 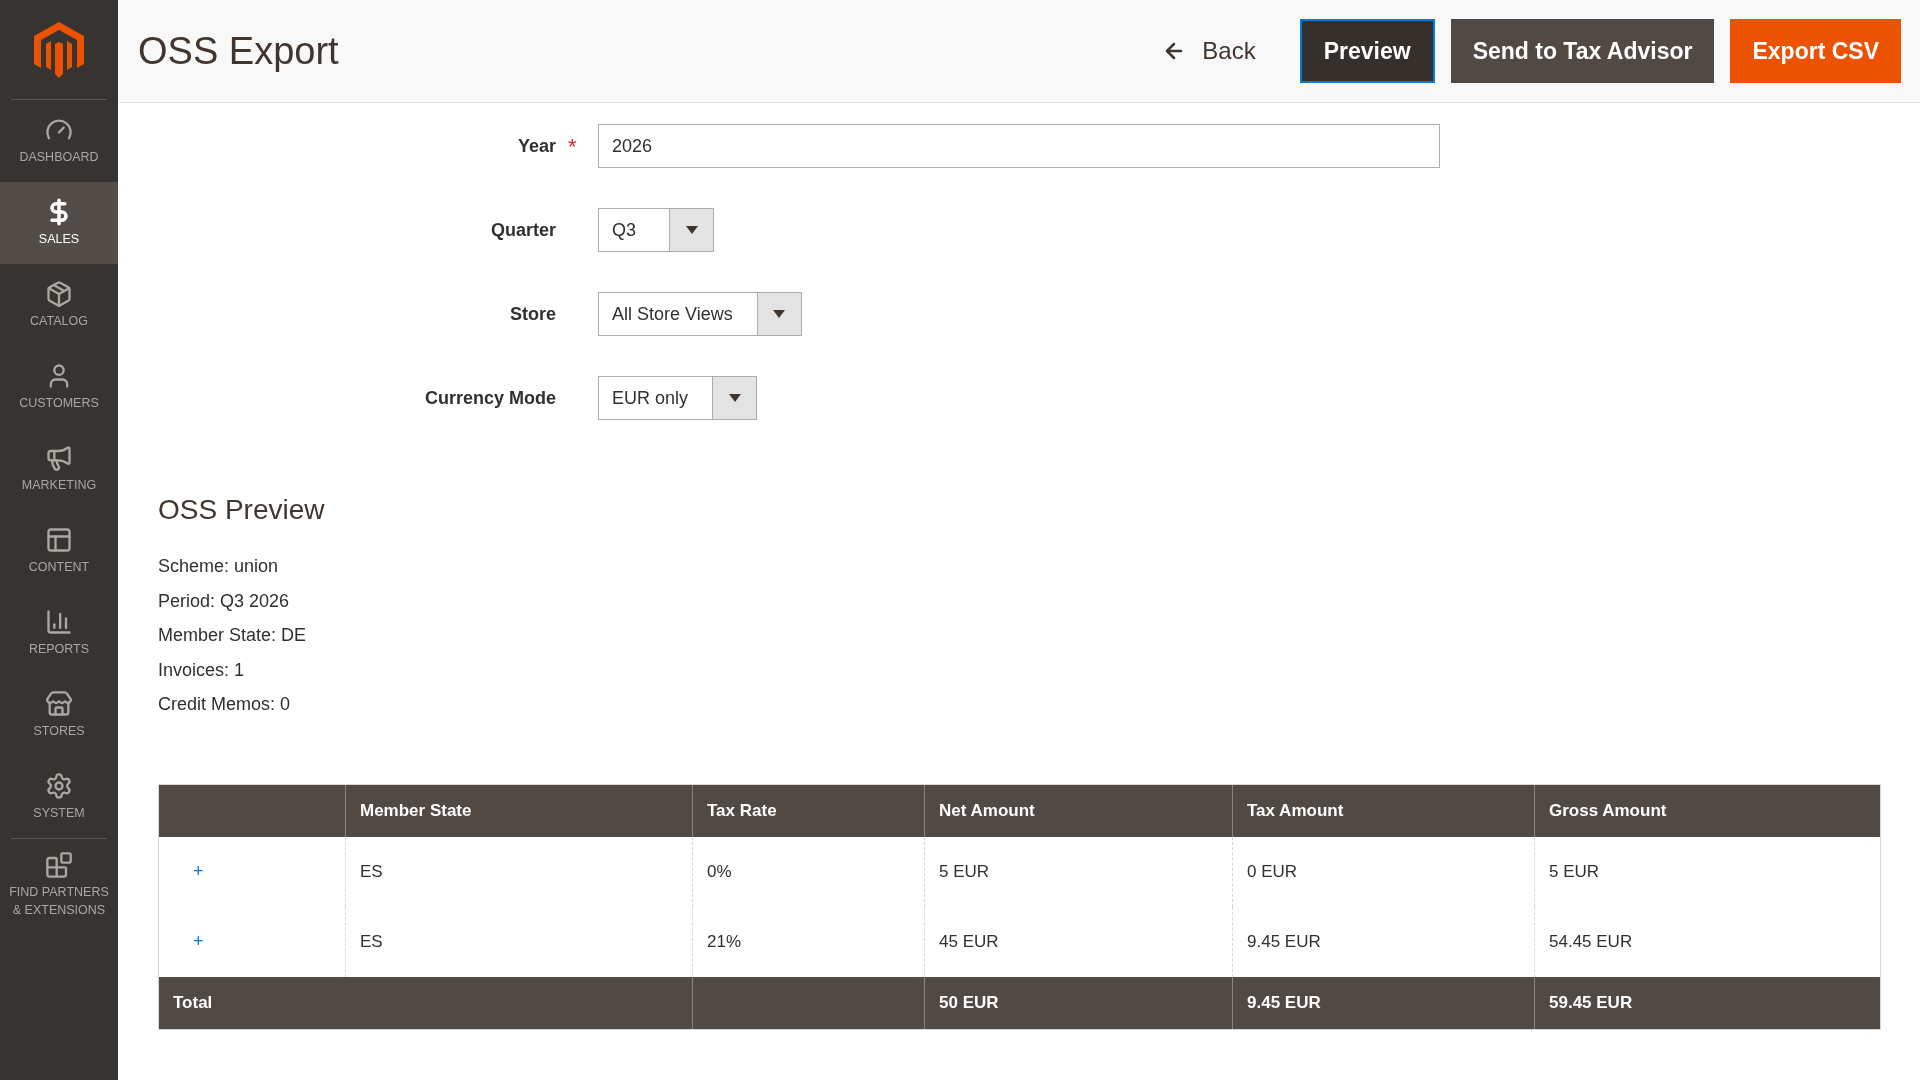 What do you see at coordinates (59, 704) in the screenshot?
I see `storefront-icon` at bounding box center [59, 704].